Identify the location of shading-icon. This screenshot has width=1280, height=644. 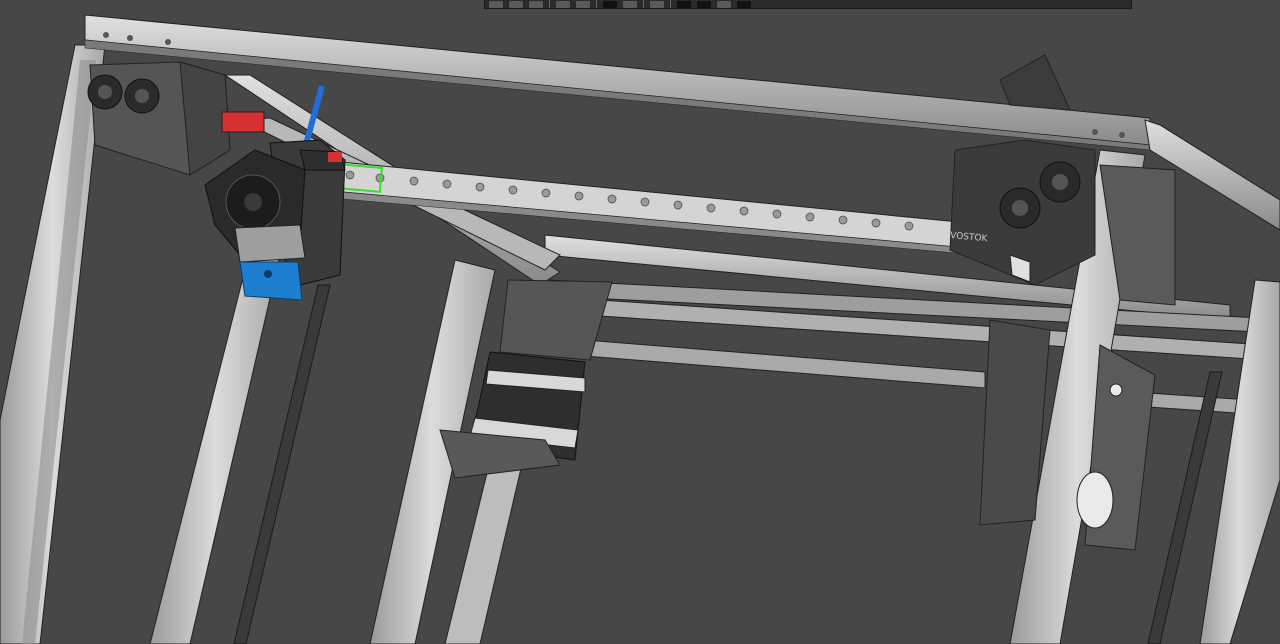
(630, 4).